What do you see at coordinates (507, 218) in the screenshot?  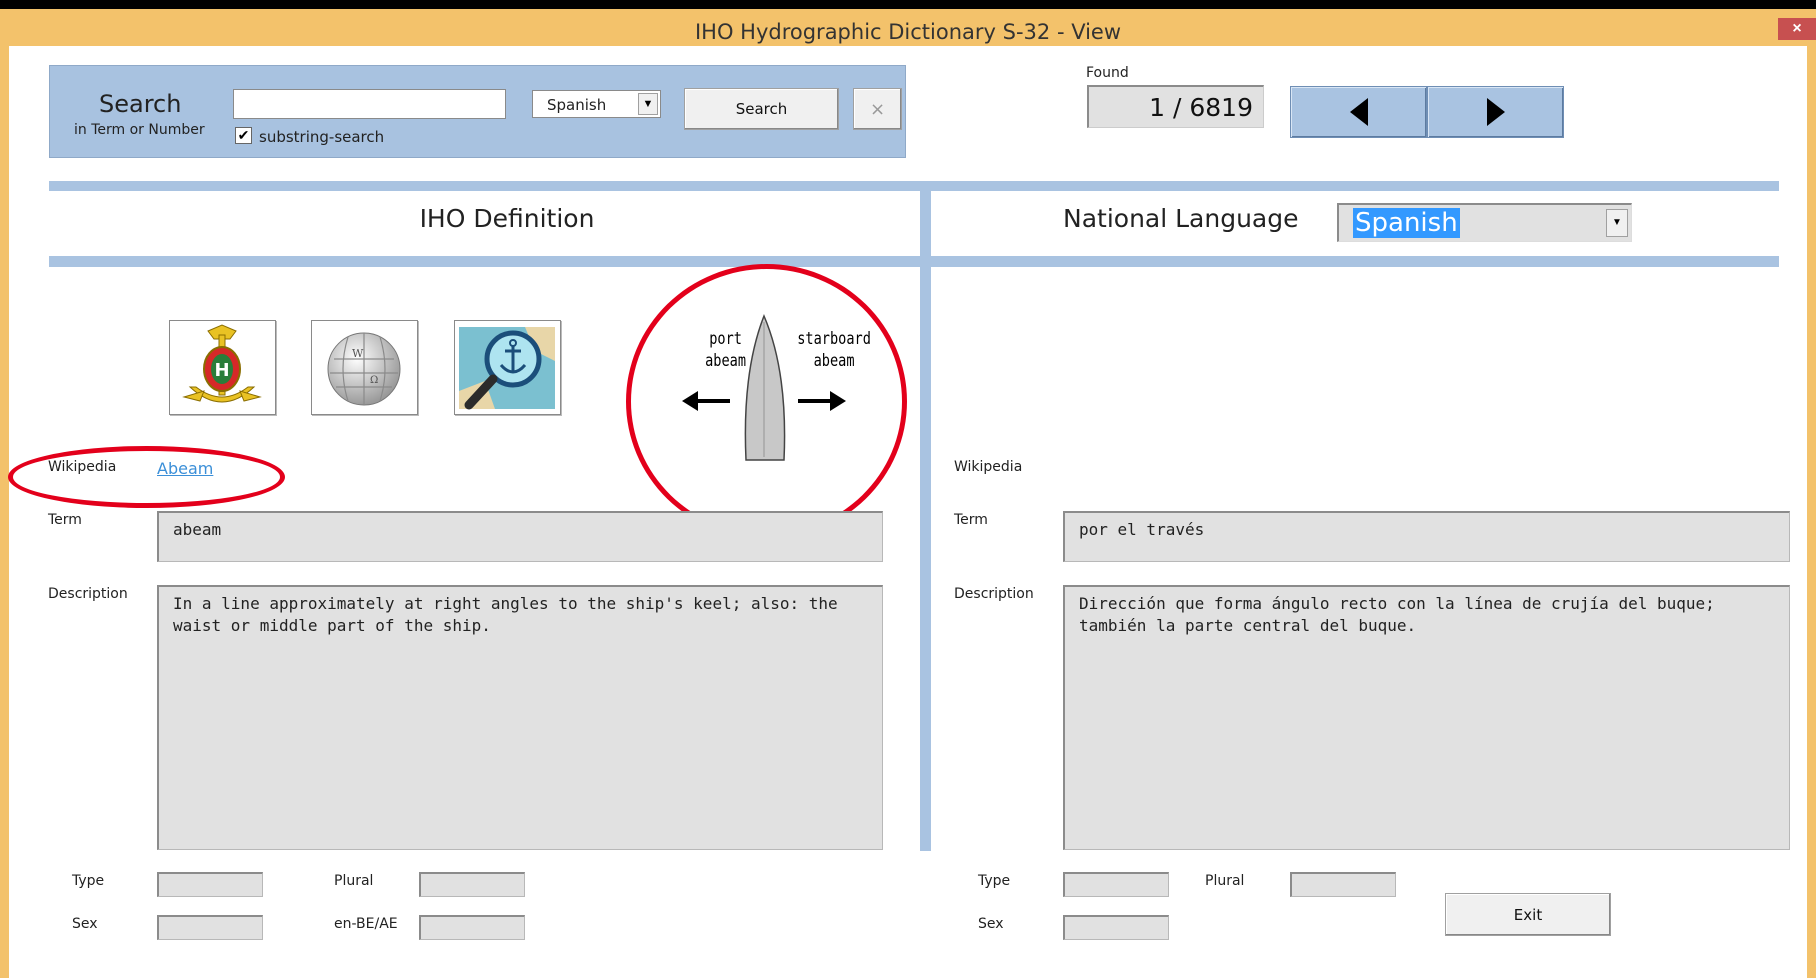 I see `iho-definition-heading: IHO Definition` at bounding box center [507, 218].